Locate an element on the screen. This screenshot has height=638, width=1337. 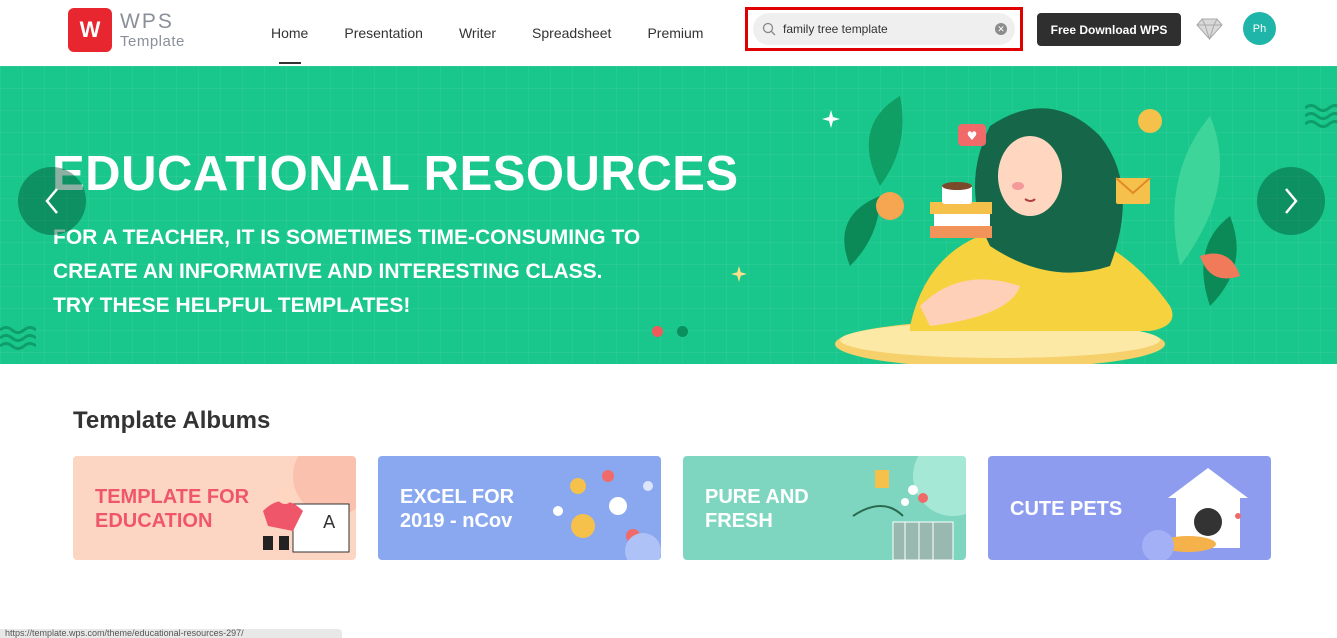
template-albums-title: Template Albums is located at coordinates (172, 420).